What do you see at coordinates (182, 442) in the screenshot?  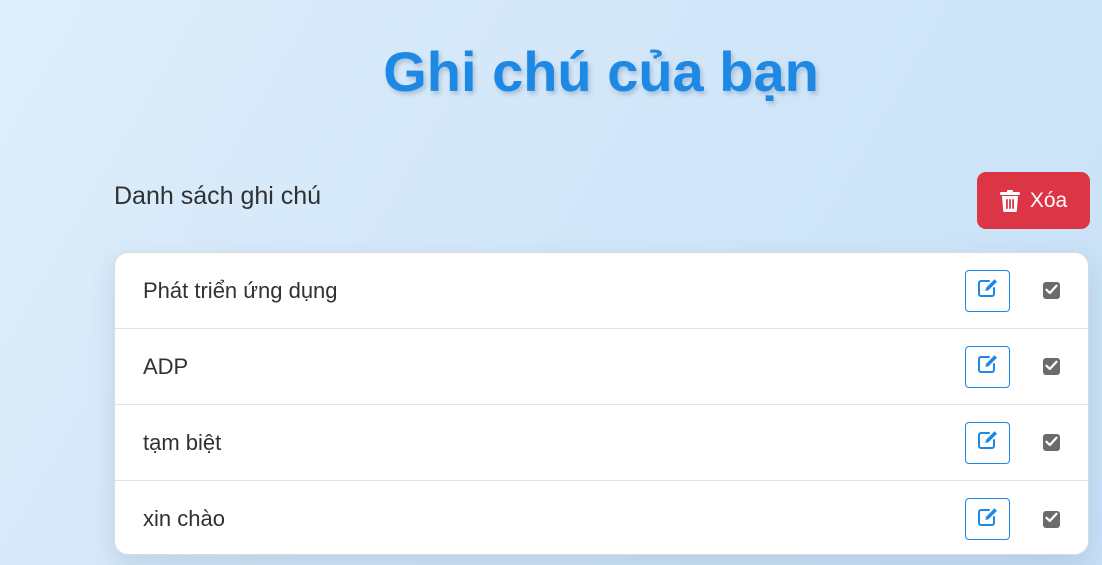 I see `note-text: tạm biệt` at bounding box center [182, 442].